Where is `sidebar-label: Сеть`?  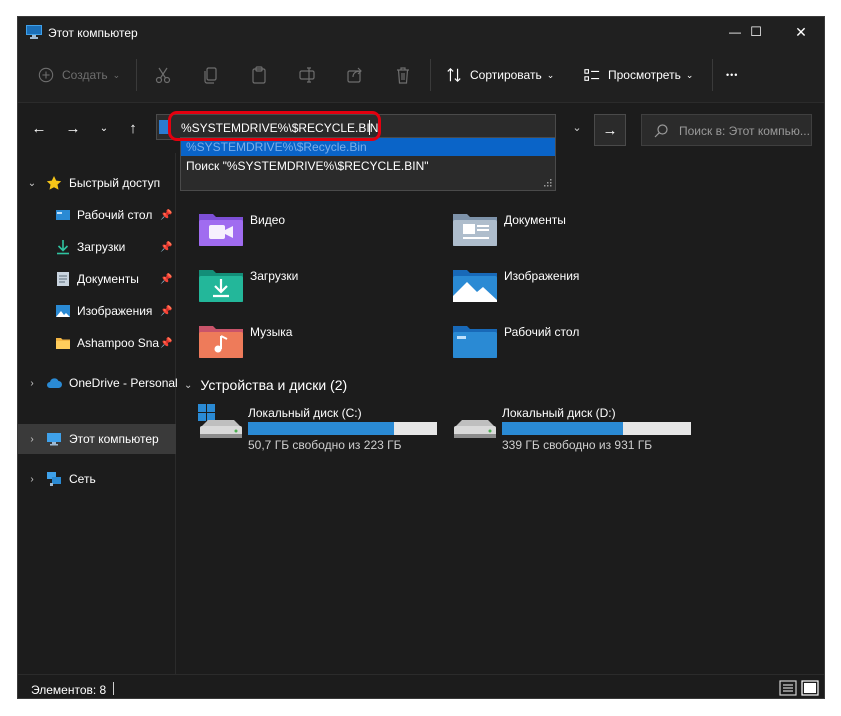
sidebar-label: Сеть is located at coordinates (82, 479).